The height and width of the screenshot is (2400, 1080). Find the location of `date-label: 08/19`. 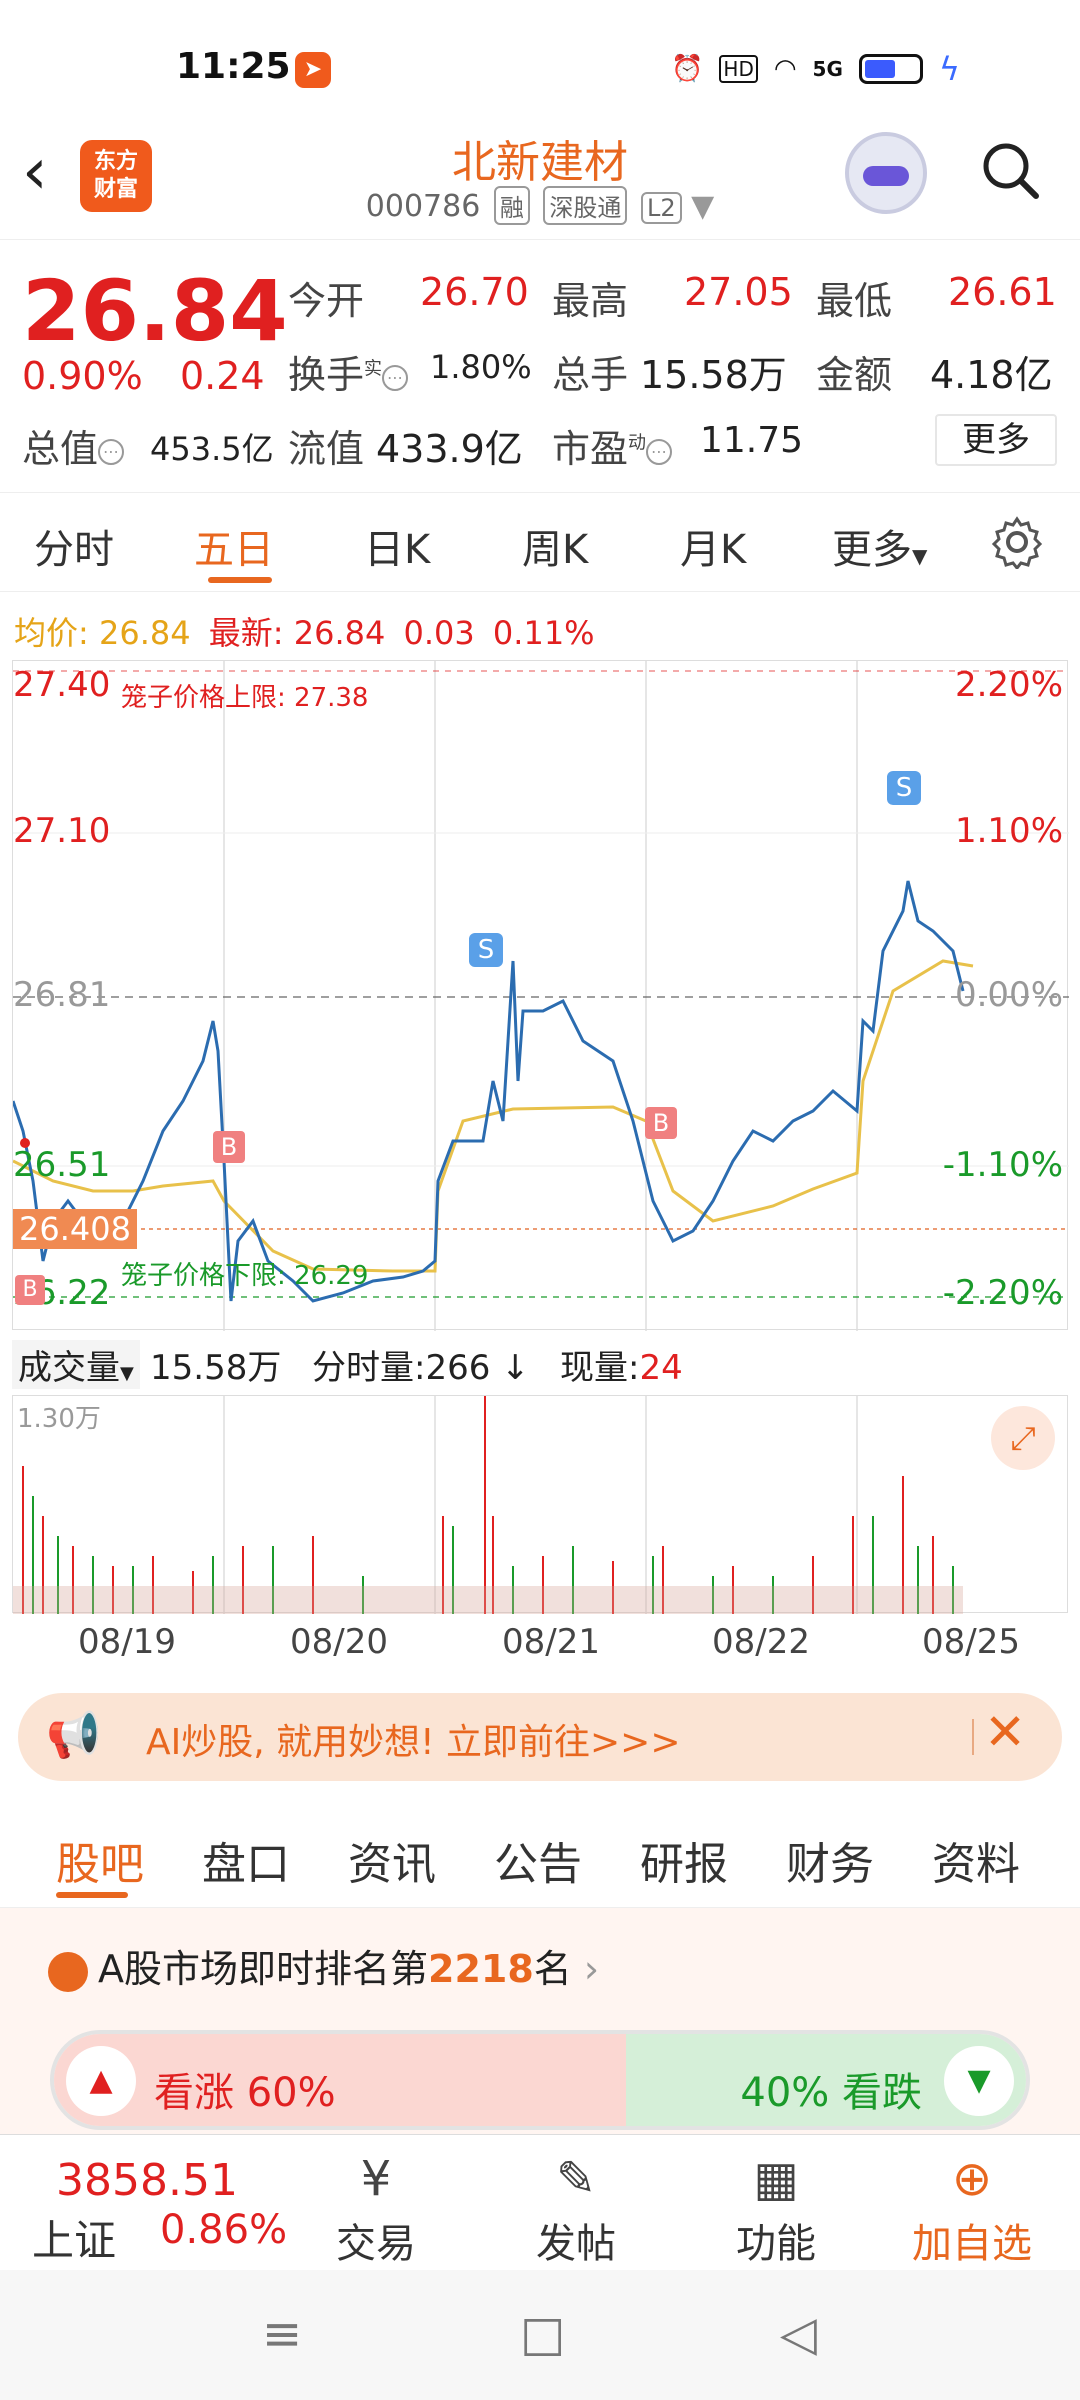

date-label: 08/19 is located at coordinates (127, 1642).